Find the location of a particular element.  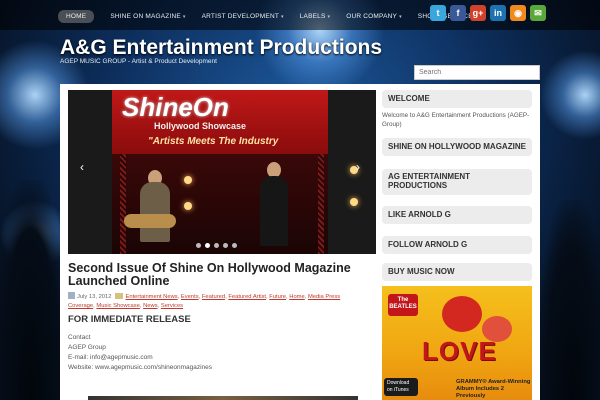

nav-item-home: HOME is located at coordinates (76, 16).